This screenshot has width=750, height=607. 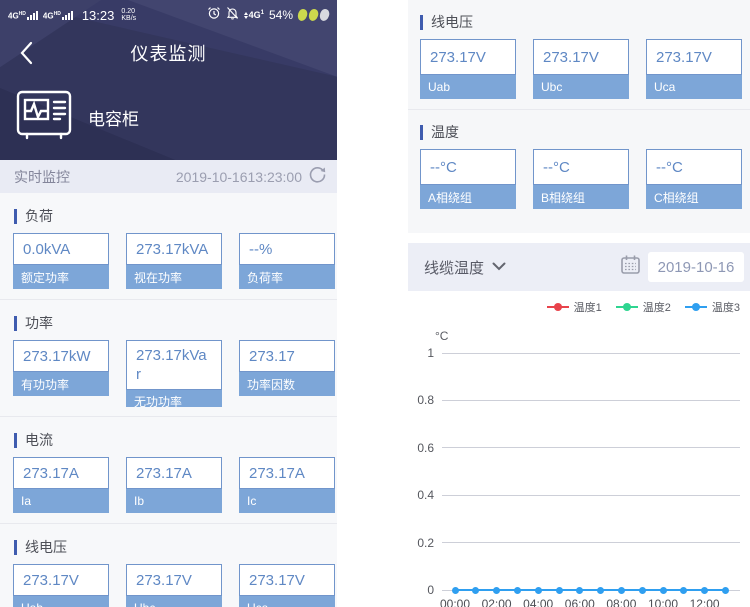 What do you see at coordinates (287, 384) in the screenshot?
I see `metric-label: 功率因数` at bounding box center [287, 384].